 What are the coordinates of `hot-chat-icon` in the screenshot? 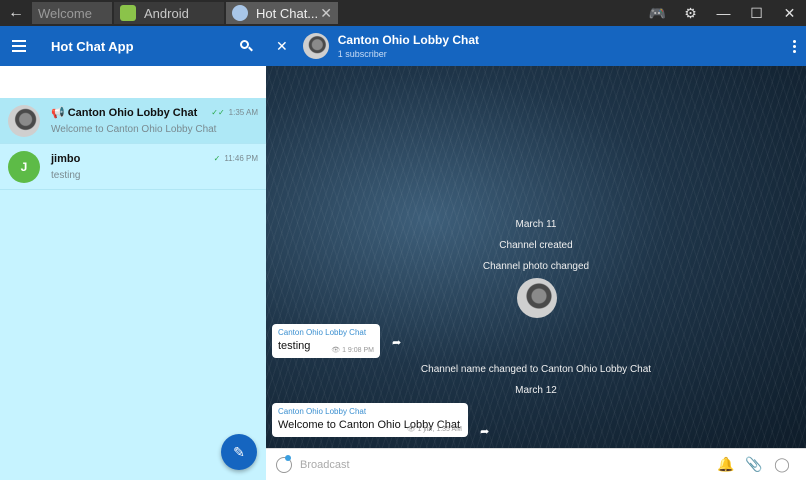 It's located at (240, 13).